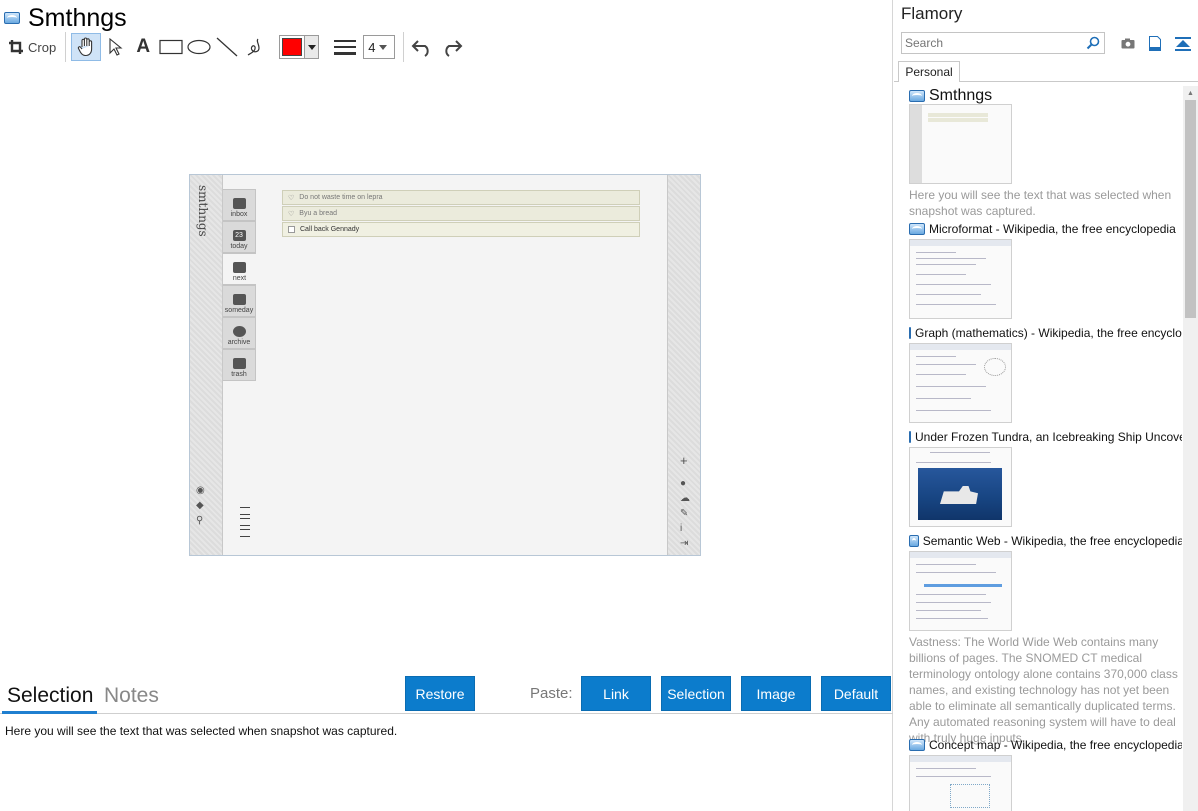  Describe the element at coordinates (1093, 43) in the screenshot. I see `search-icon` at that location.